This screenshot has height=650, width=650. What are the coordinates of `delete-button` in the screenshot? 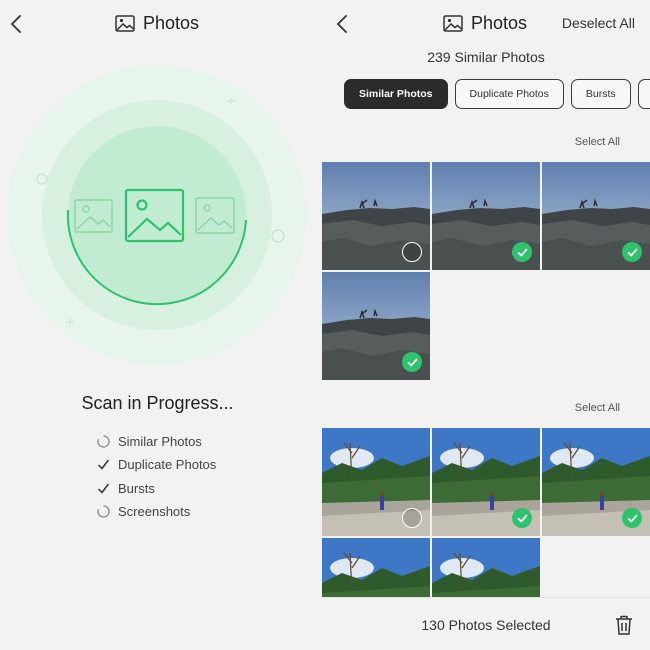 It's located at (624, 625).